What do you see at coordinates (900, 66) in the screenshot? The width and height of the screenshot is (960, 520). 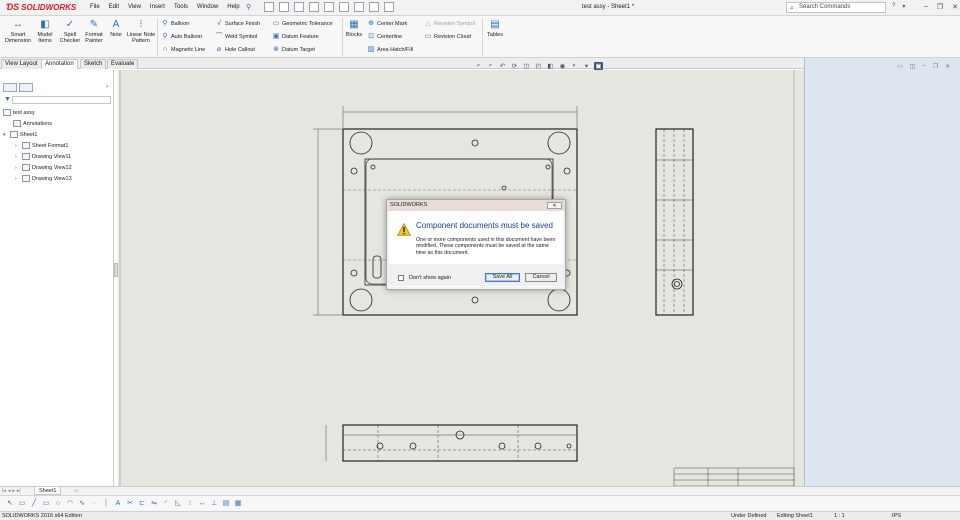 I see `pane-tile-icon: ▭` at bounding box center [900, 66].